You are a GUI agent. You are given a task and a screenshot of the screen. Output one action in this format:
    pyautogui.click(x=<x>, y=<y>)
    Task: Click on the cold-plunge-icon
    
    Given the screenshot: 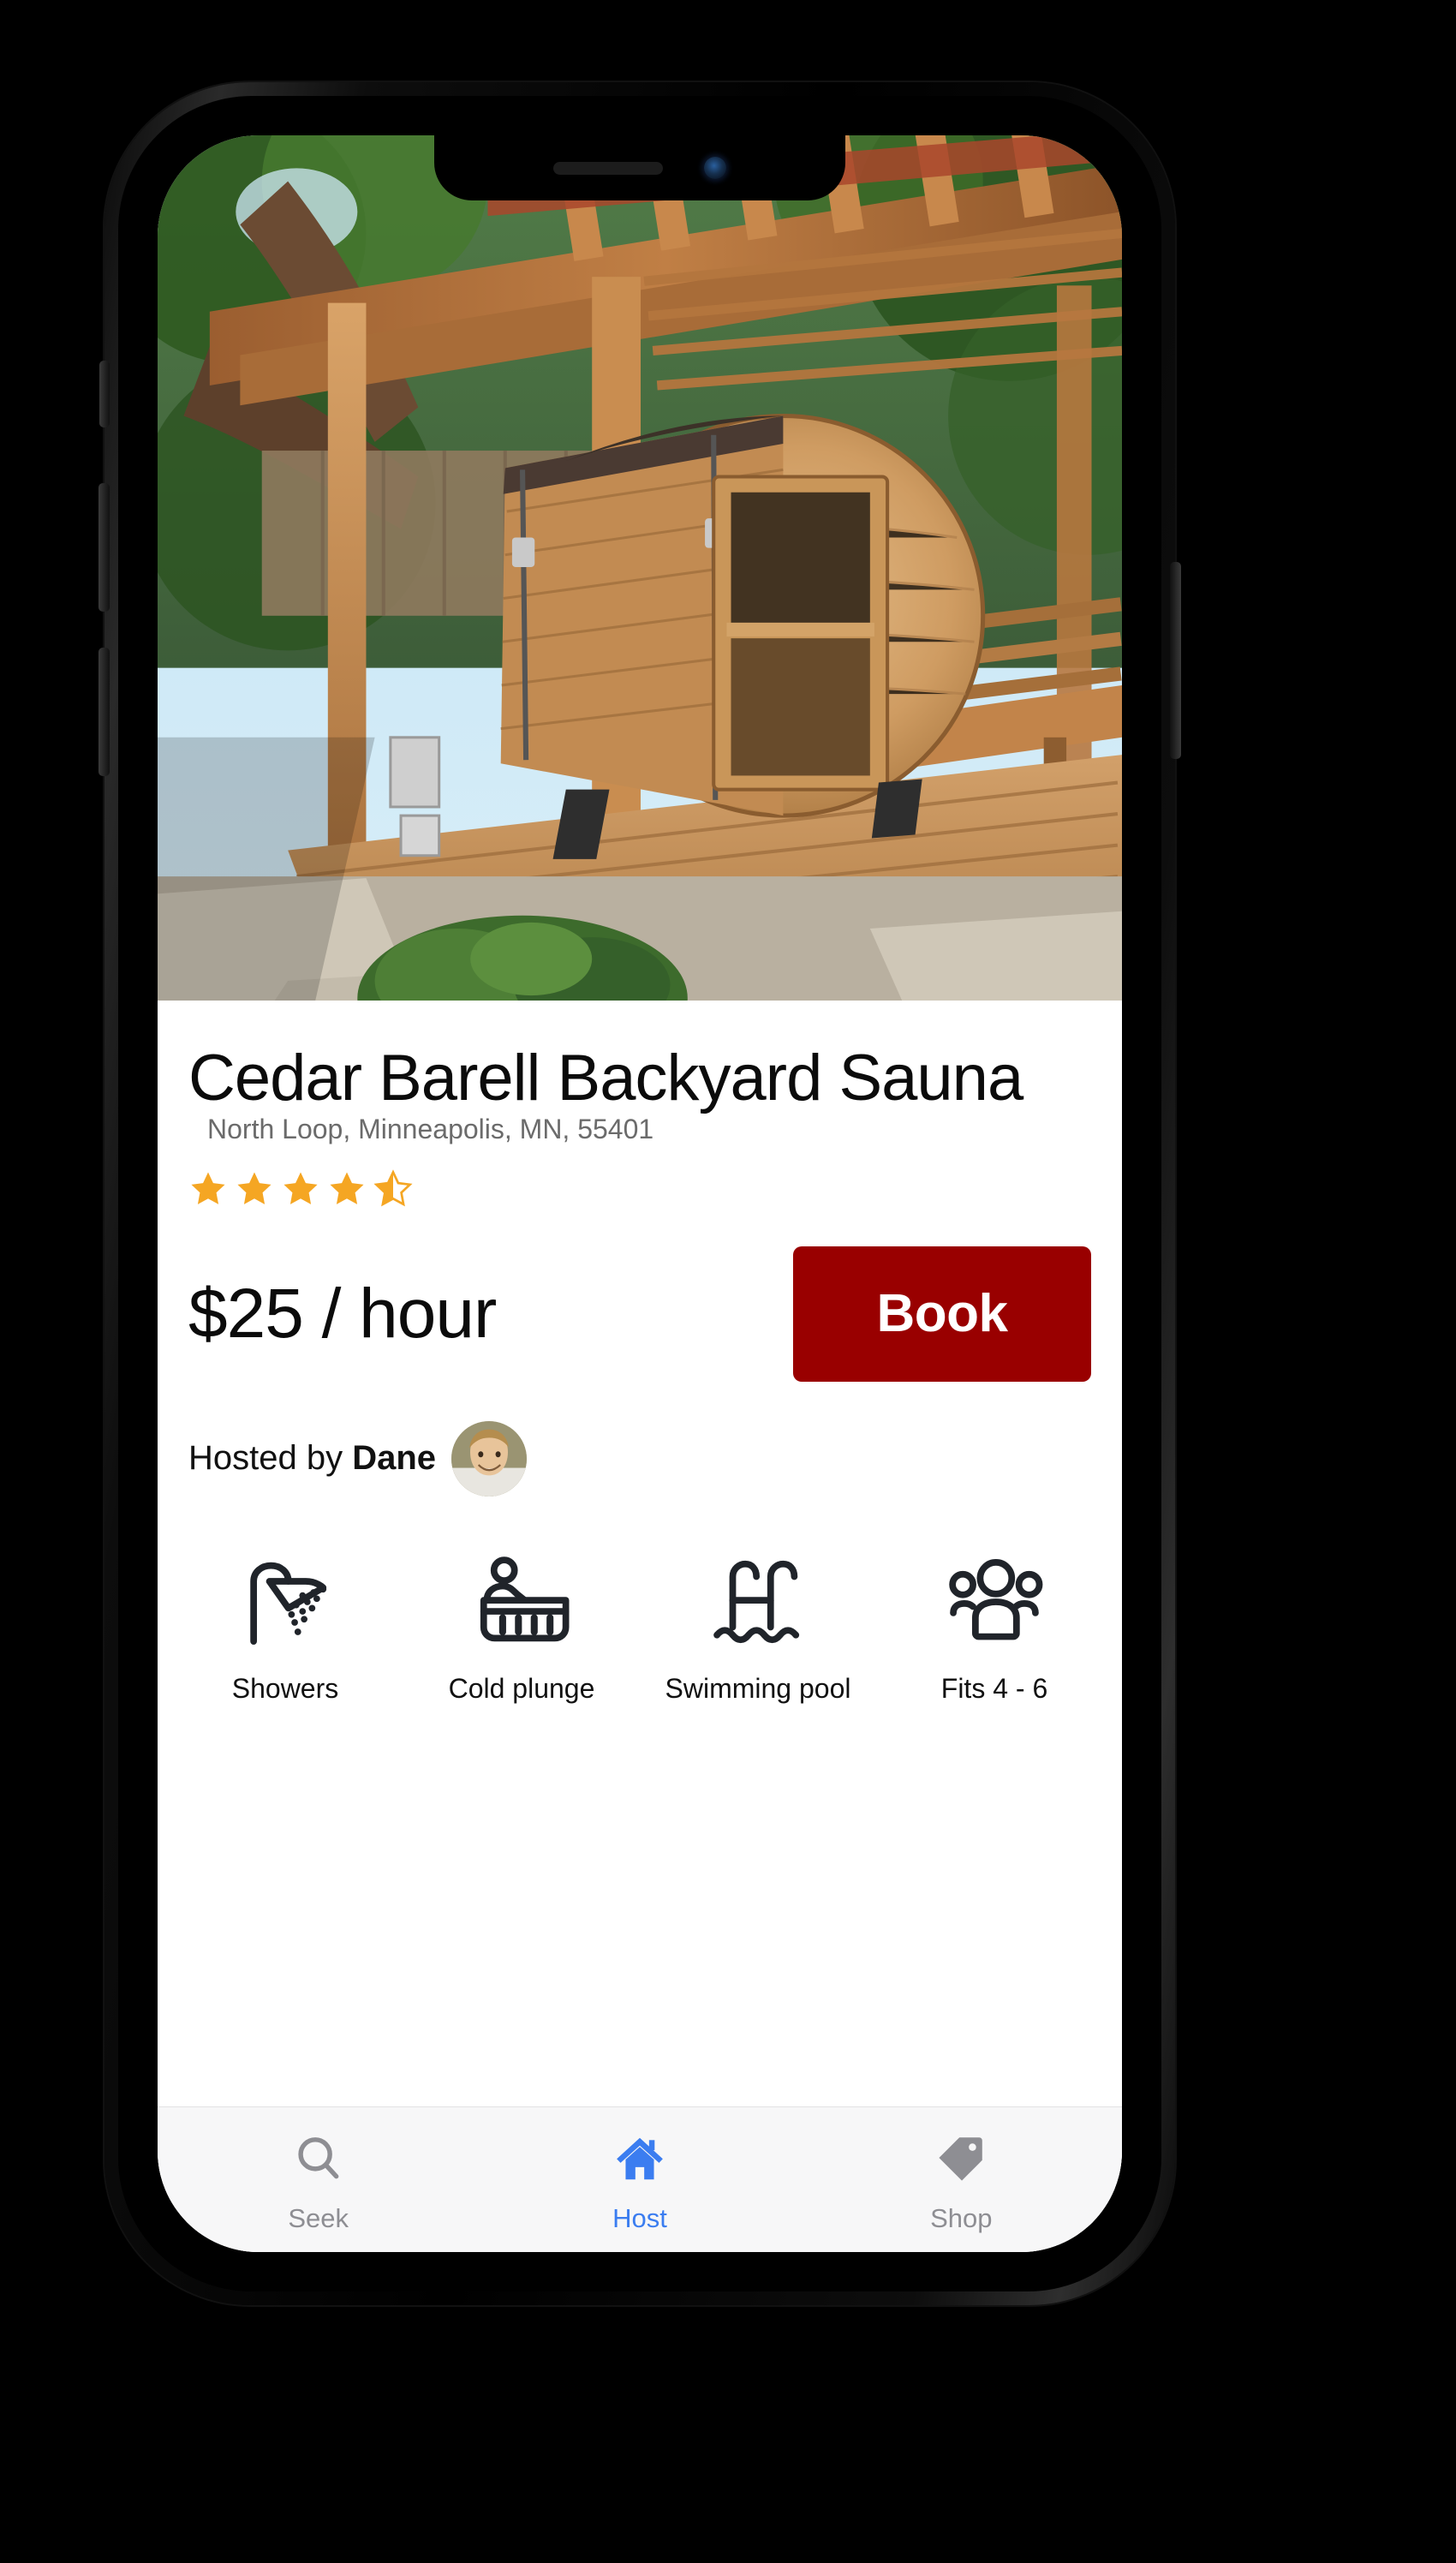 What is the action you would take?
    pyautogui.click(x=521, y=1597)
    